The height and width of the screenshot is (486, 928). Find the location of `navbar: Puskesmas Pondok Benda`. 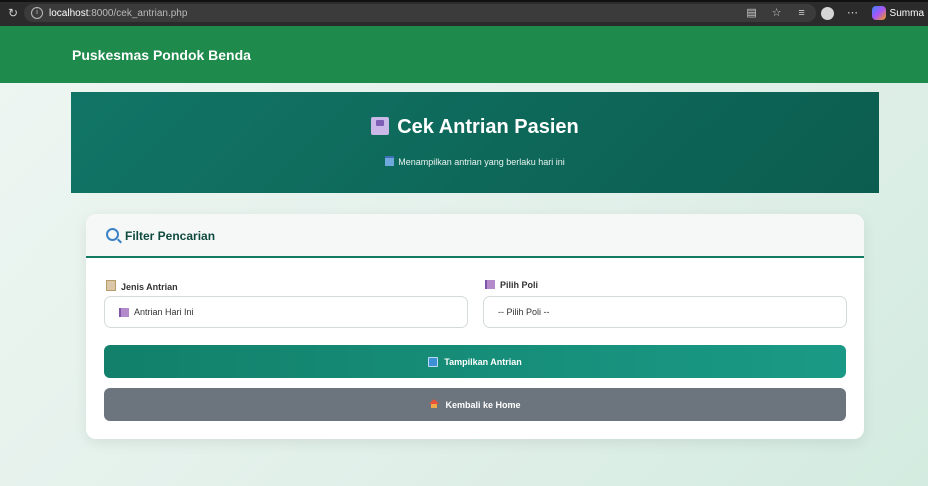

navbar: Puskesmas Pondok Benda is located at coordinates (464, 54).